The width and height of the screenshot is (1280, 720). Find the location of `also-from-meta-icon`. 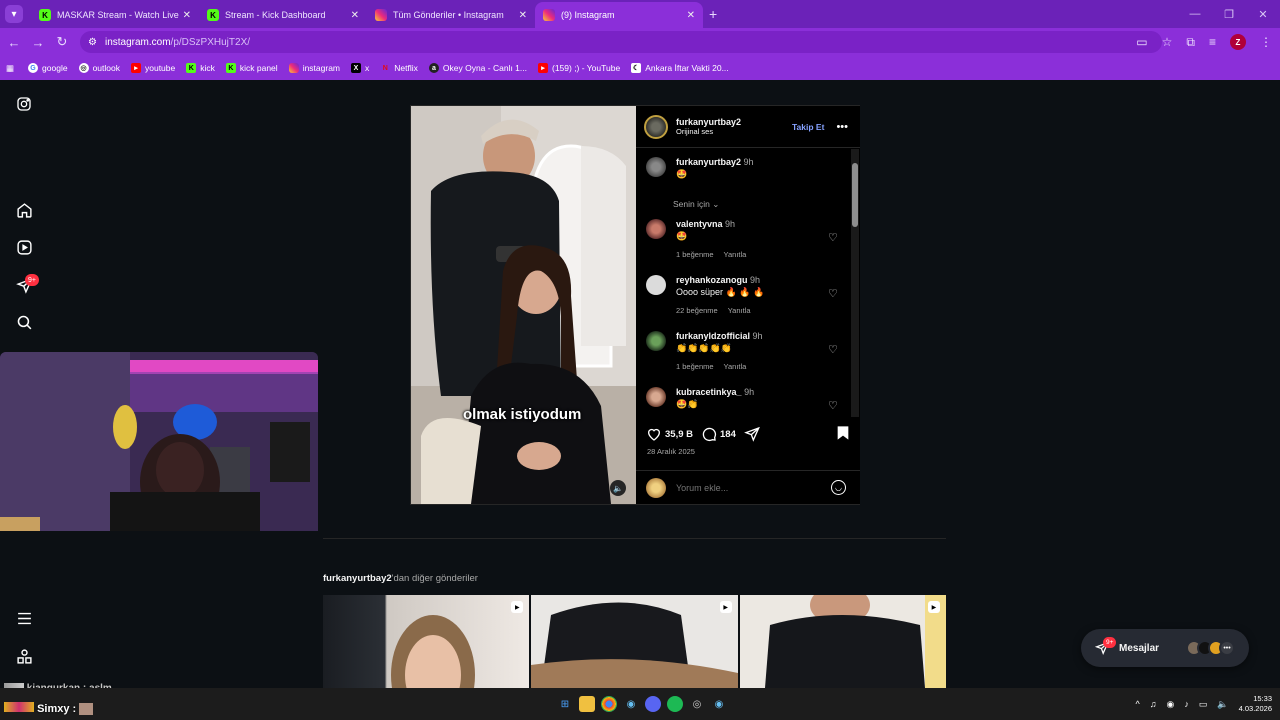

also-from-meta-icon is located at coordinates (24, 656).